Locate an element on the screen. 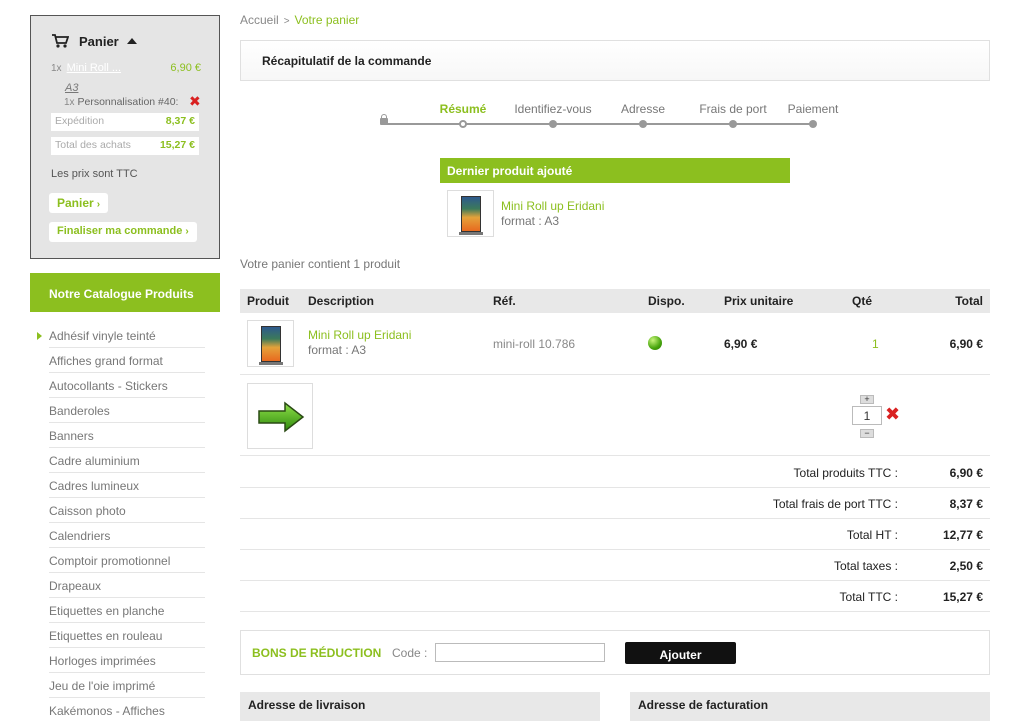 This screenshot has height=721, width=1010. billing-address-header: Adresse de facturation is located at coordinates (810, 706).